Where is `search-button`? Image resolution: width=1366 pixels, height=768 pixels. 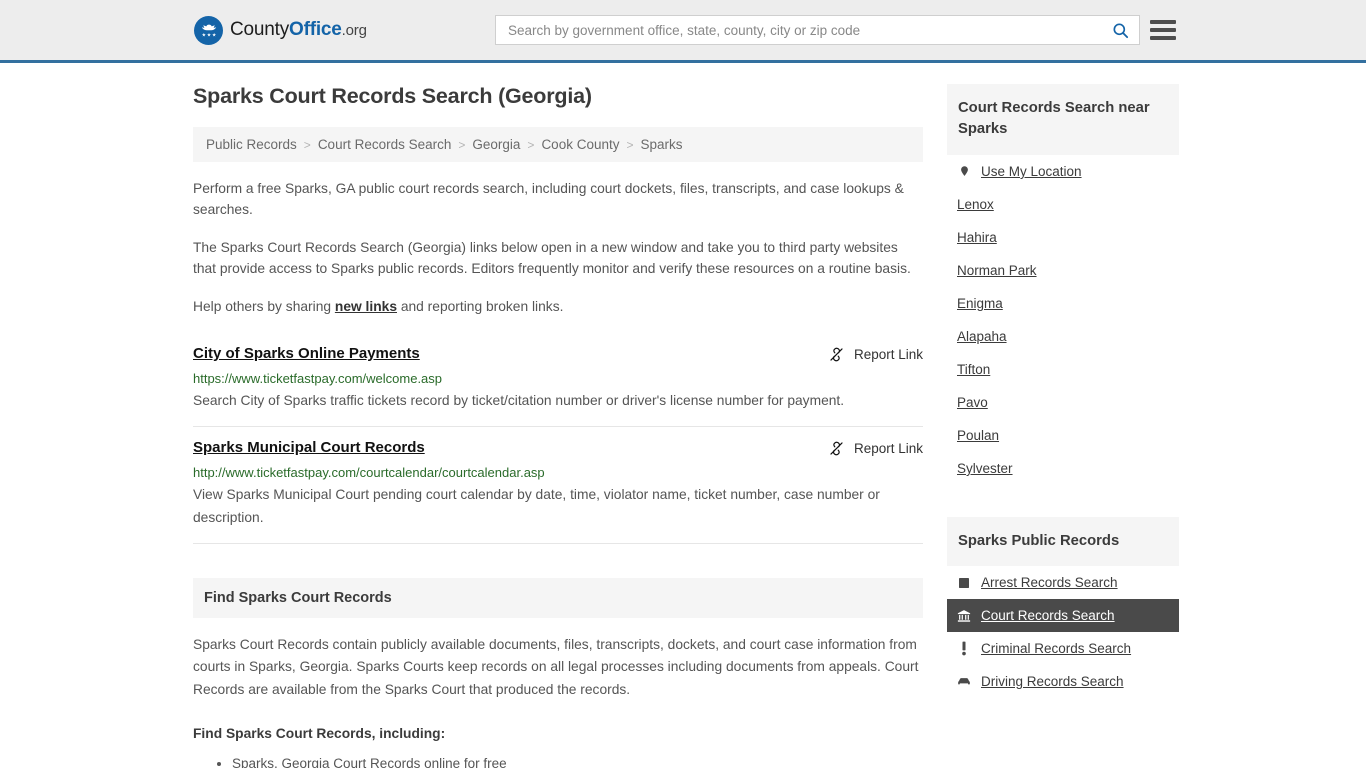
search-button is located at coordinates (1120, 30).